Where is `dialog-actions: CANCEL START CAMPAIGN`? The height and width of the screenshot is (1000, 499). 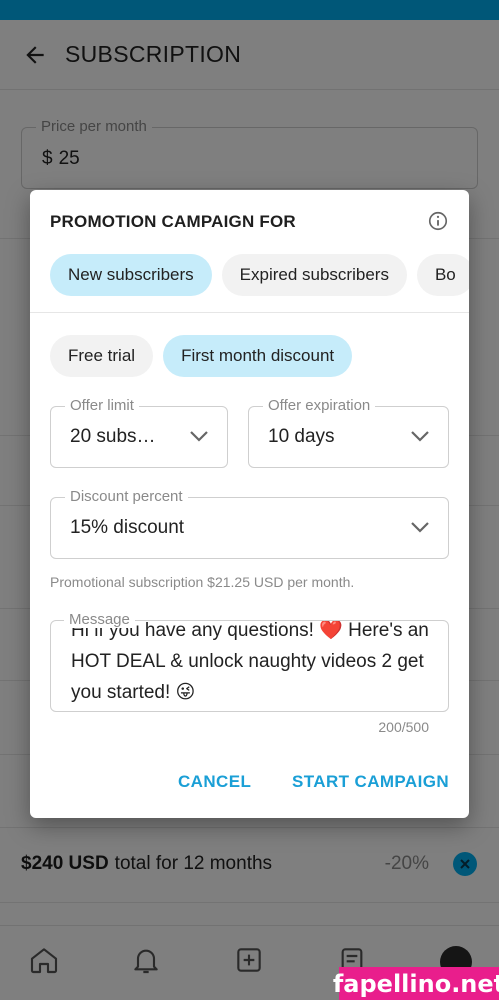
dialog-actions: CANCEL START CAMPAIGN is located at coordinates (249, 782).